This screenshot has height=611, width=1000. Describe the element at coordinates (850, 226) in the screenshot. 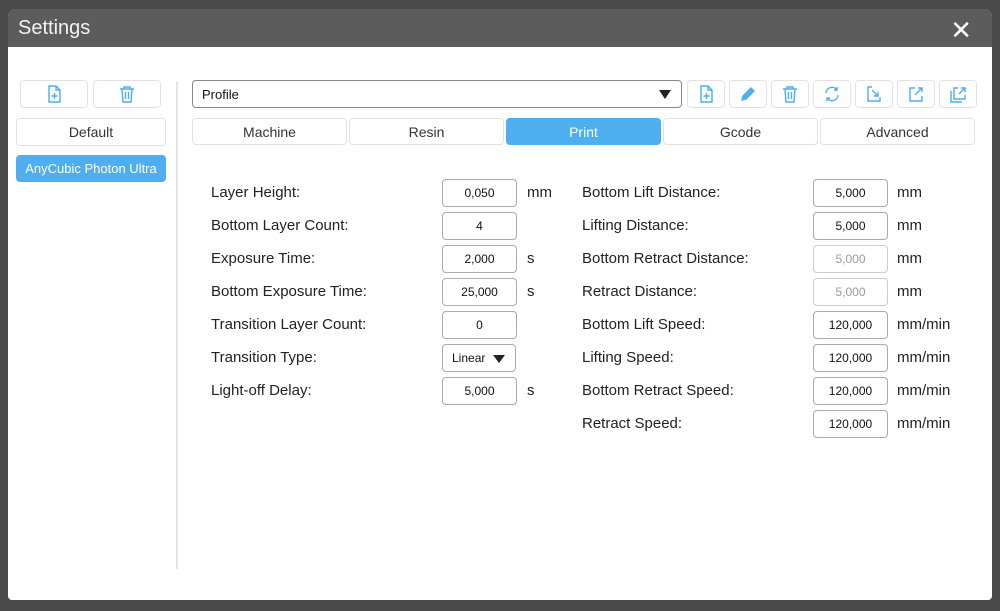

I see `lifting-distance-input: 5,000` at that location.